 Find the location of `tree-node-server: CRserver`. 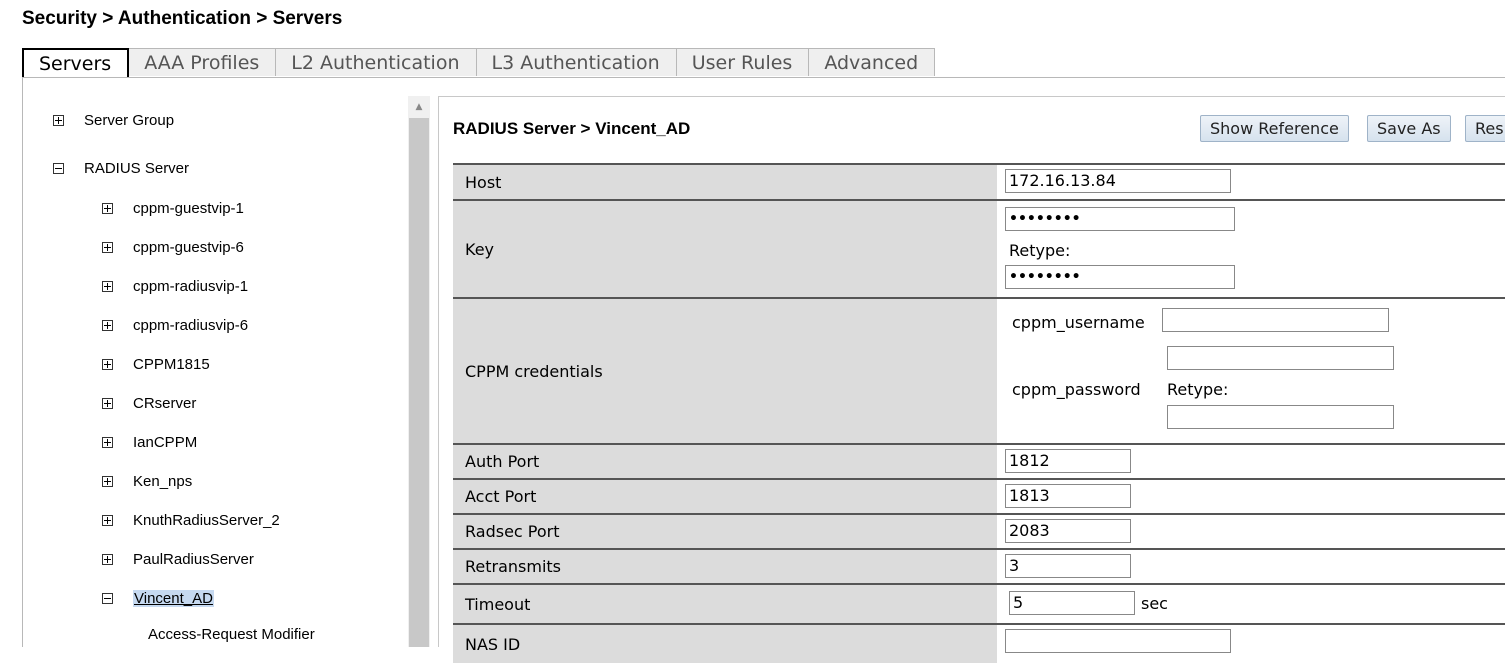

tree-node-server: CRserver is located at coordinates (149, 403).